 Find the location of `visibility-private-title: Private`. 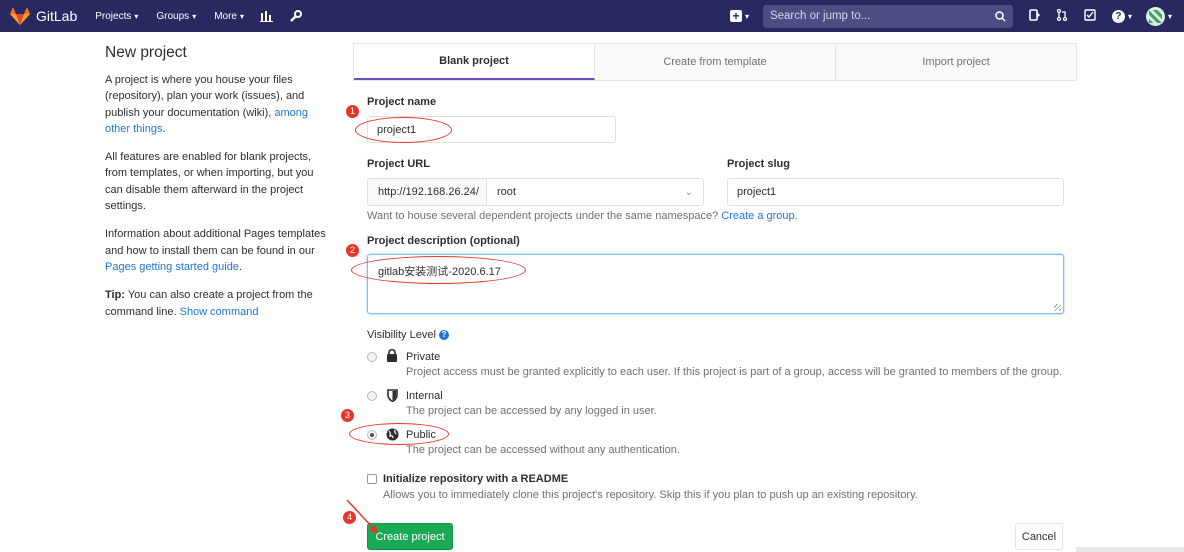

visibility-private-title: Private is located at coordinates (423, 357).